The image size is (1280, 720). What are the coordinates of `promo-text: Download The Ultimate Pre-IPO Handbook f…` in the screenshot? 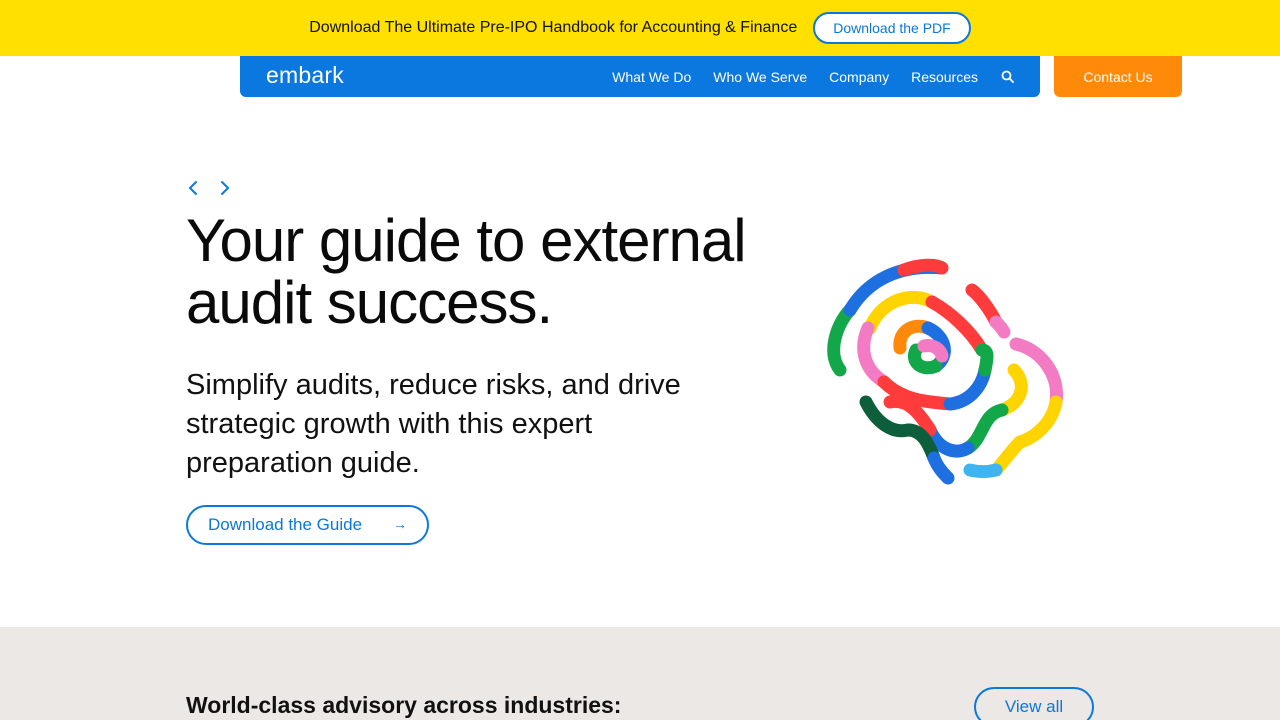 It's located at (553, 27).